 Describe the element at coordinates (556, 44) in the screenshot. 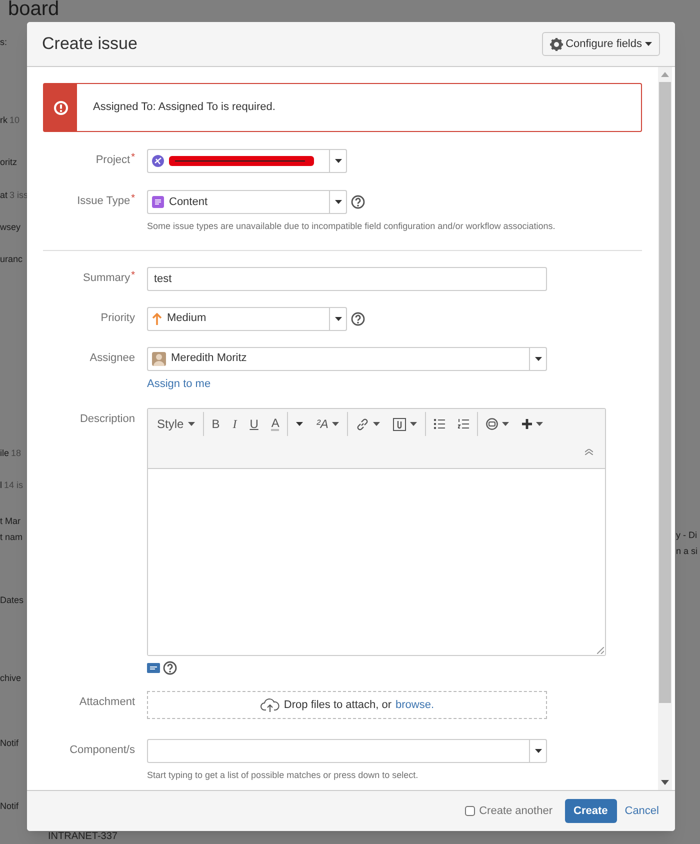

I see `gear-icon` at that location.